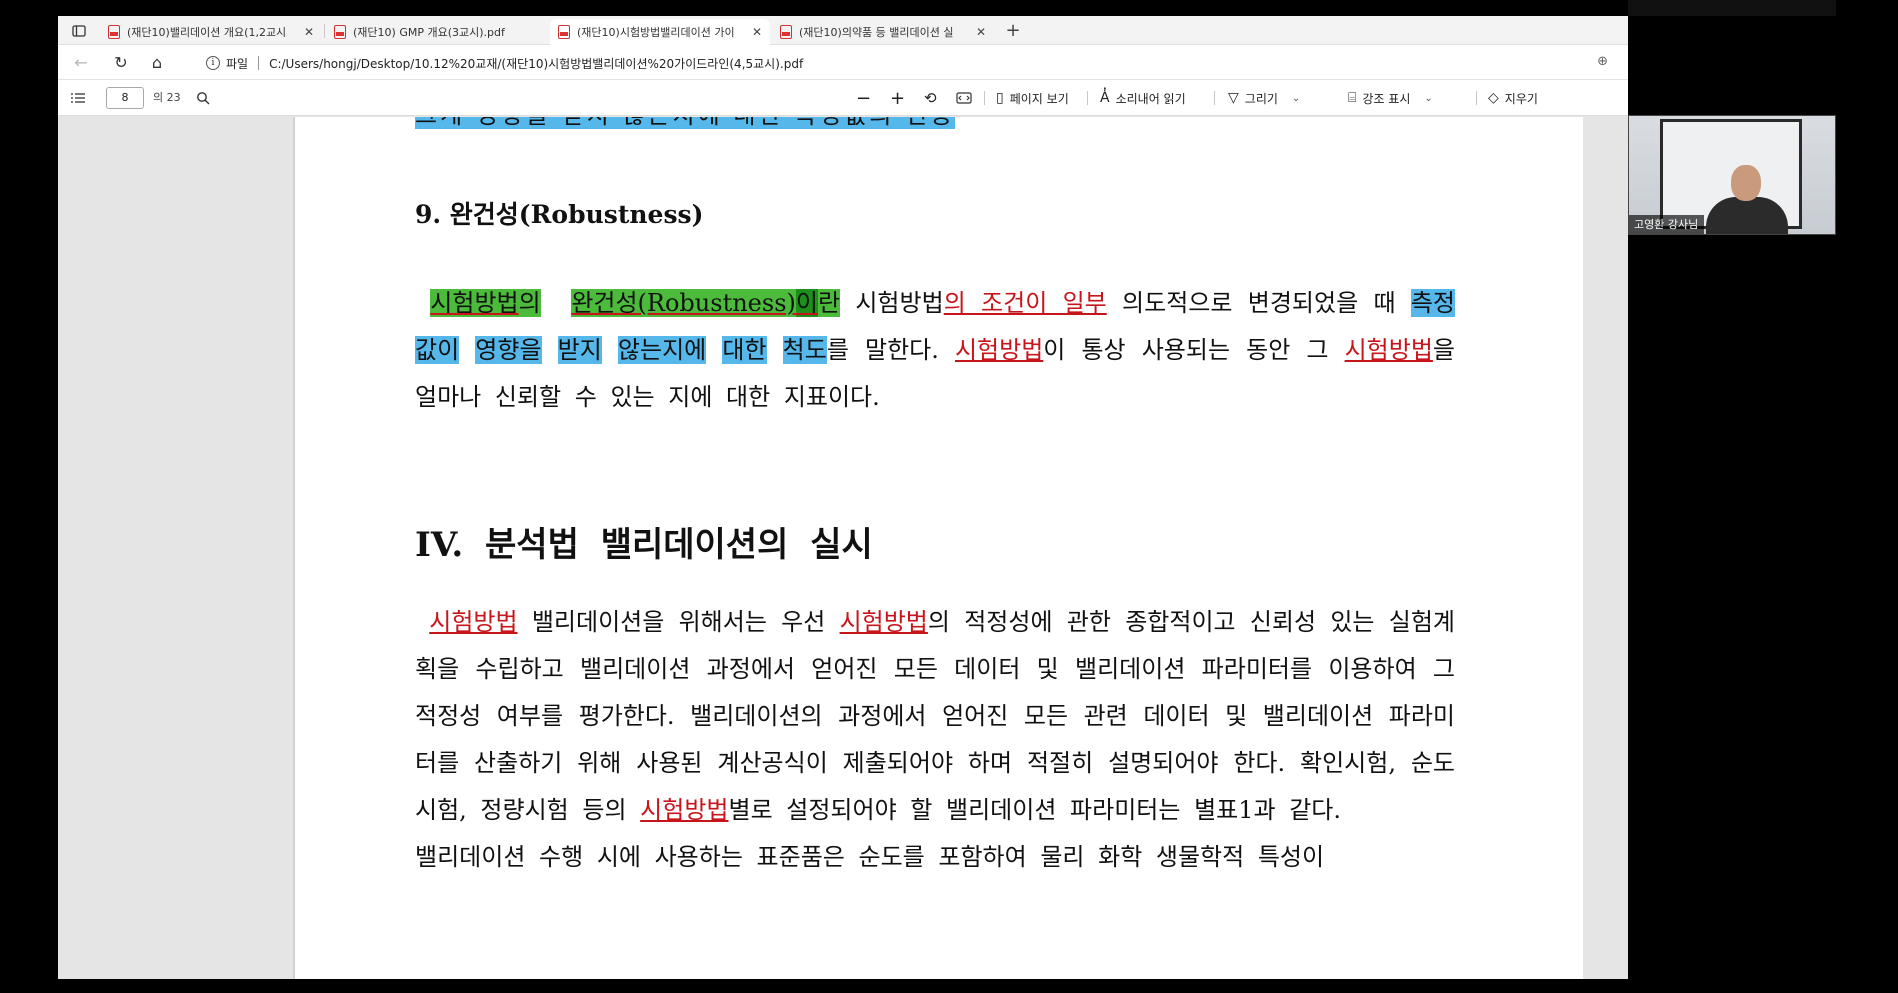 This screenshot has width=1898, height=993. Describe the element at coordinates (213, 63) in the screenshot. I see `info-icon: i` at that location.